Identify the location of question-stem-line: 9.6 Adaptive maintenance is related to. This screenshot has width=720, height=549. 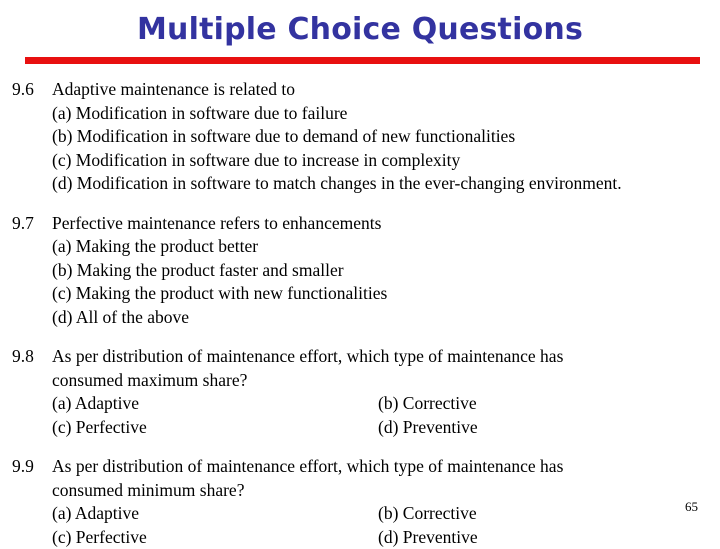
(360, 90).